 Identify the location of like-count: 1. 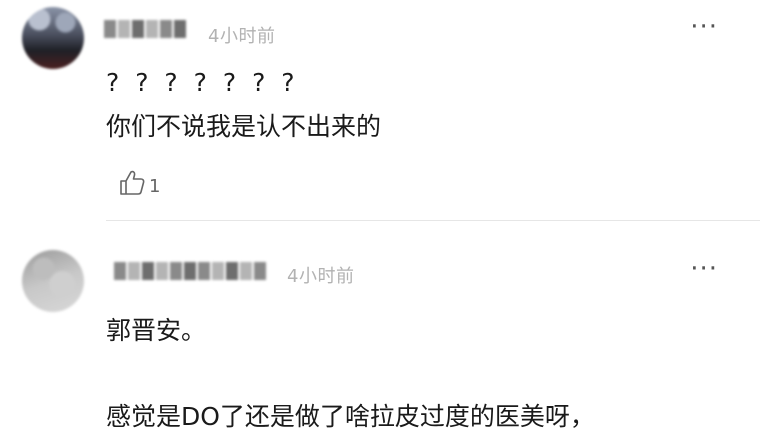
(155, 186).